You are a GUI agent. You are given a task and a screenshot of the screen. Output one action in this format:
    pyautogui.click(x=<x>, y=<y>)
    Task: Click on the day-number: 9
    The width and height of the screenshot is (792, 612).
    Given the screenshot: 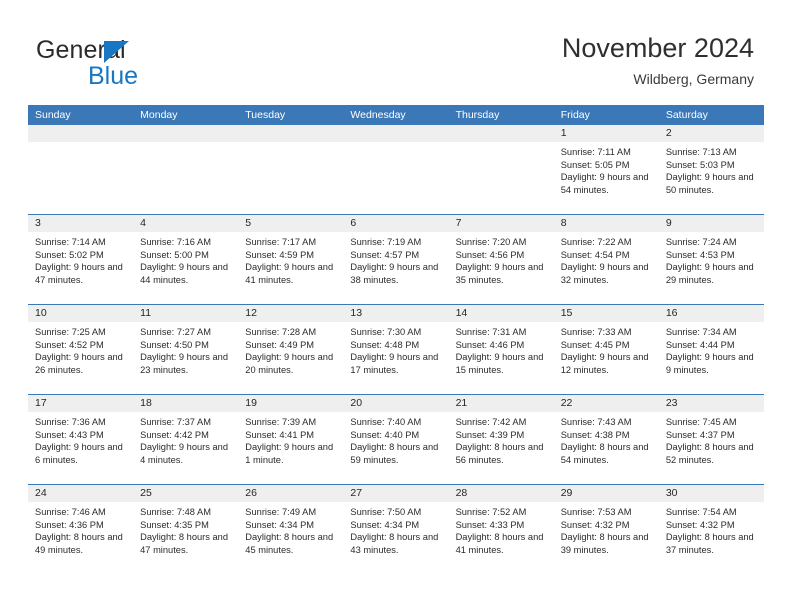 What is the action you would take?
    pyautogui.click(x=711, y=223)
    